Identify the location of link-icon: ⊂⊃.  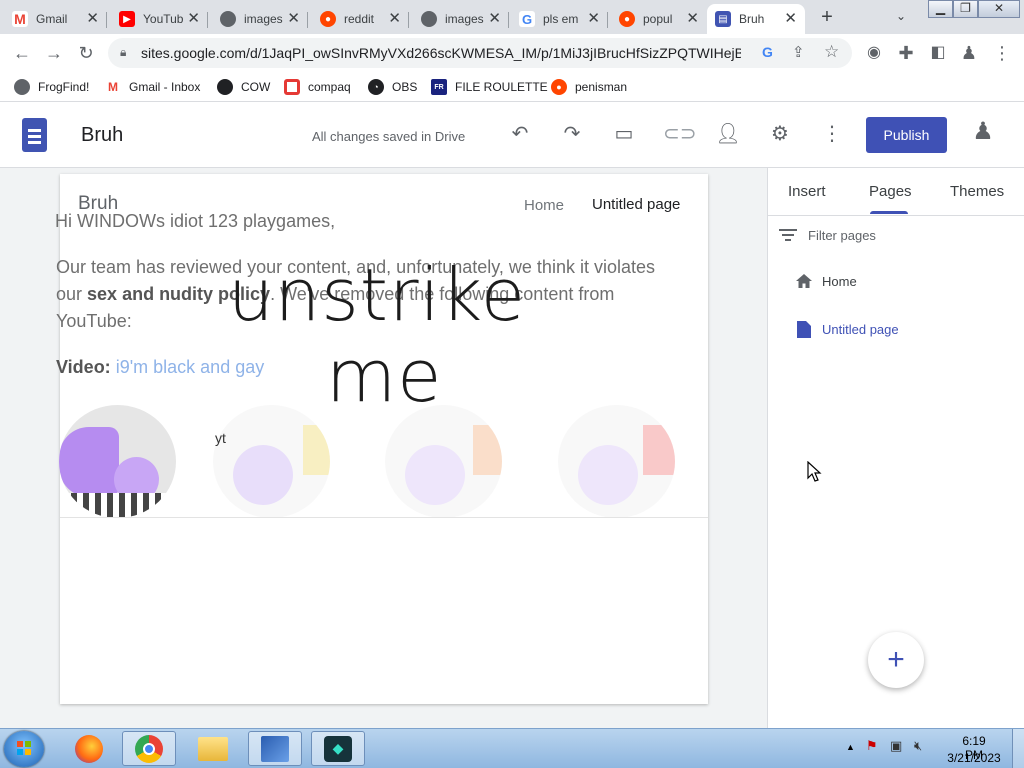
(680, 134).